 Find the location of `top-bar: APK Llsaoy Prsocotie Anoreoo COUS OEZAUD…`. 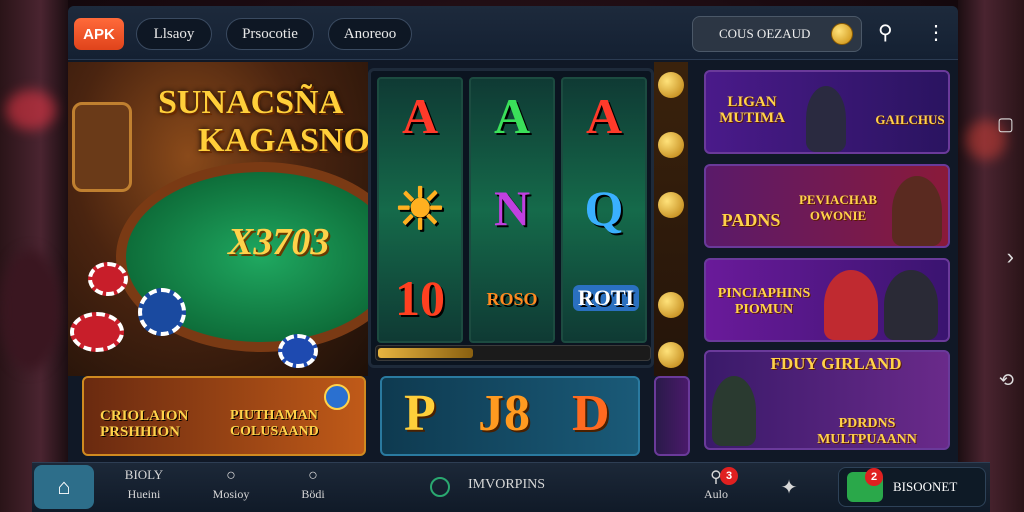

top-bar: APK Llsaoy Prsocotie Anoreoo COUS OEZAUD… is located at coordinates (513, 33).